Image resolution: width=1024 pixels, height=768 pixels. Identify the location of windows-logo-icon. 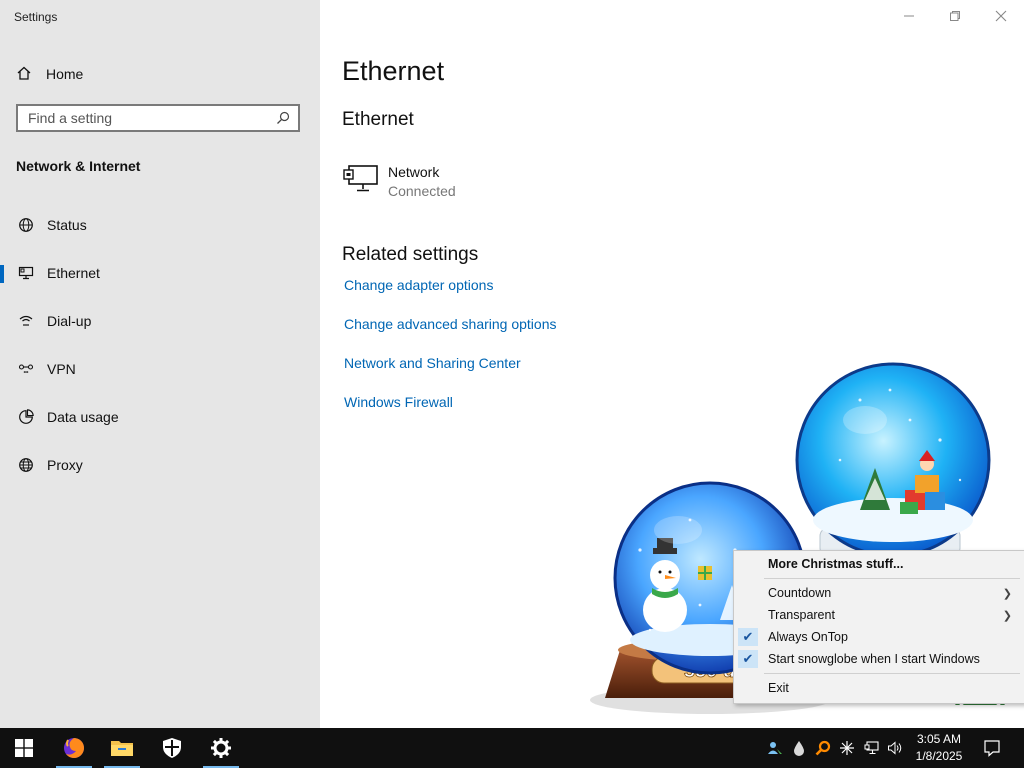
(24, 748).